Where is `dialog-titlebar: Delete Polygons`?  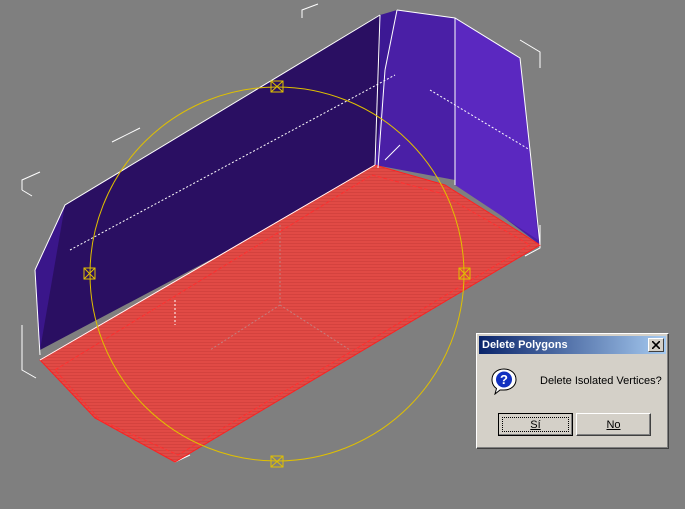
dialog-titlebar: Delete Polygons is located at coordinates (572, 345).